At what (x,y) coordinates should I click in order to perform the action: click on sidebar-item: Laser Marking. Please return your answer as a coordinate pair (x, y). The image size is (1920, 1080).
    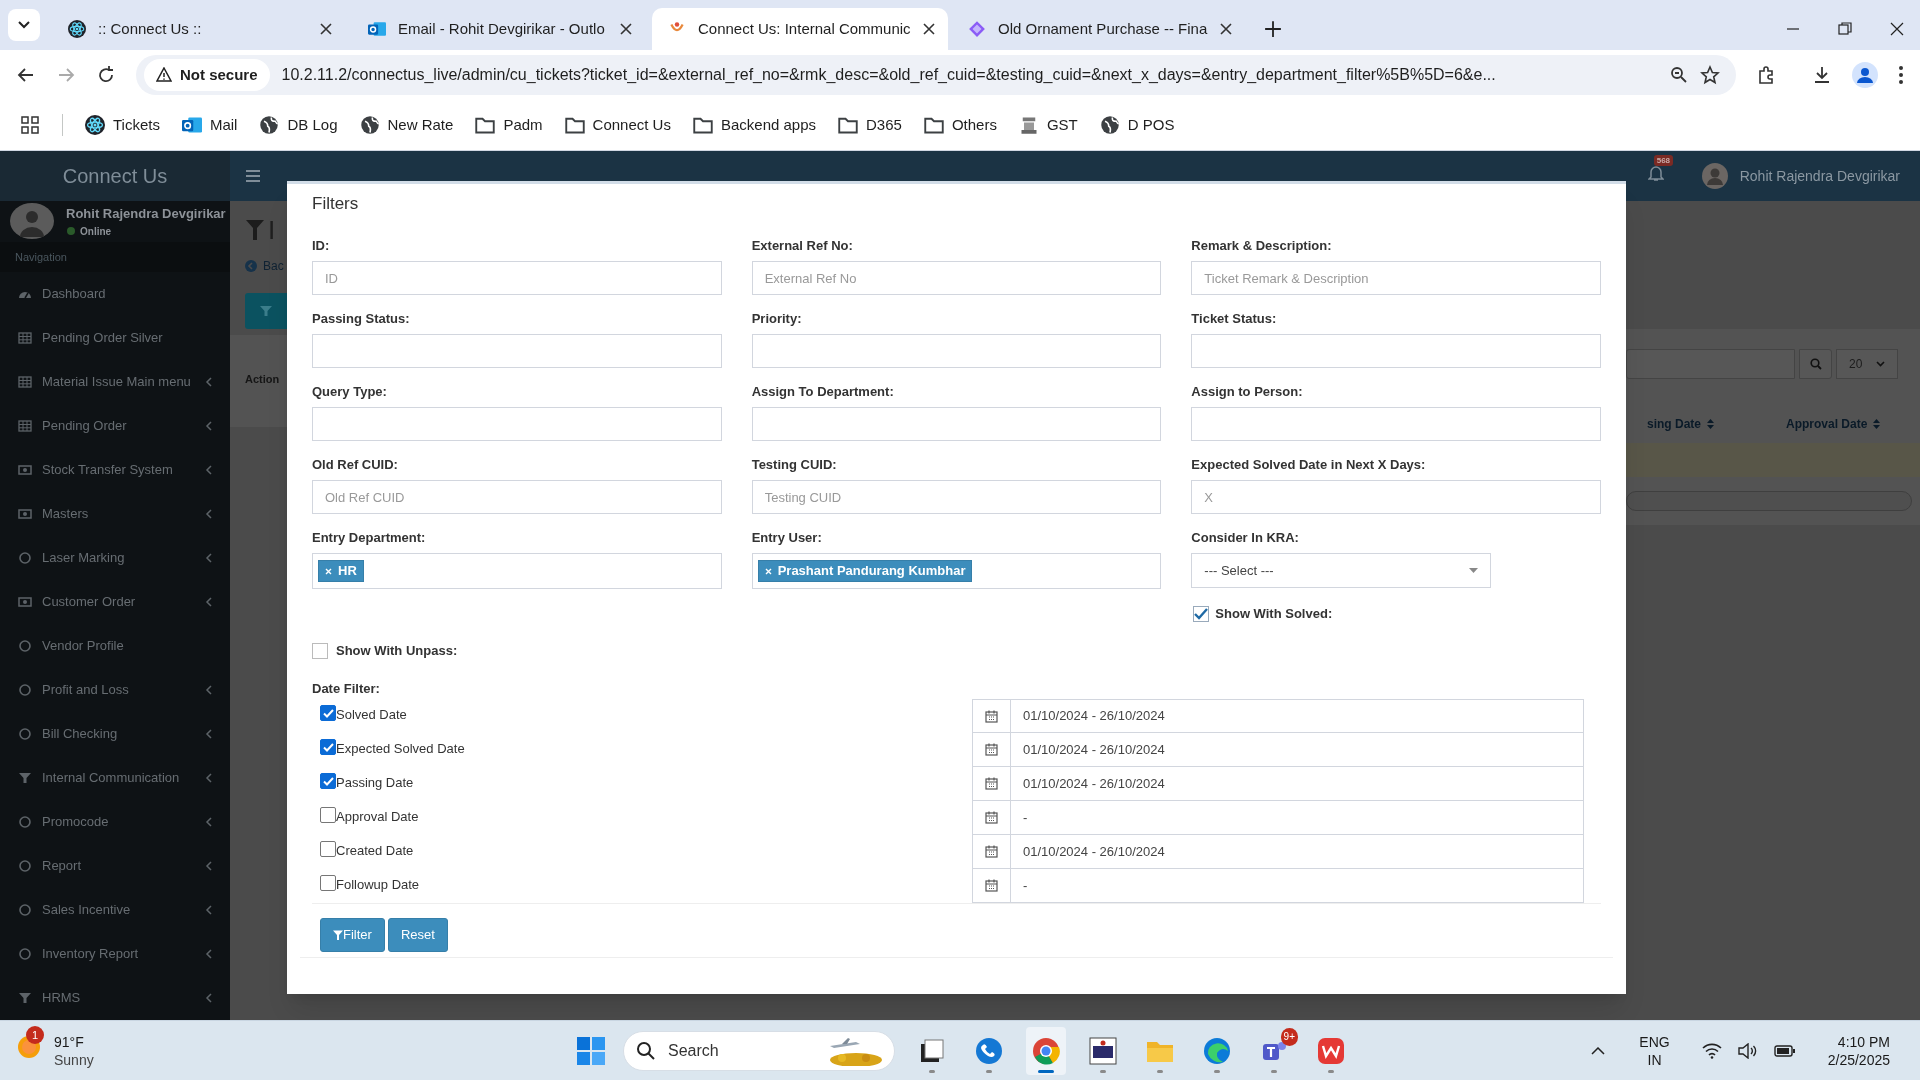
    Looking at the image, I should click on (115, 558).